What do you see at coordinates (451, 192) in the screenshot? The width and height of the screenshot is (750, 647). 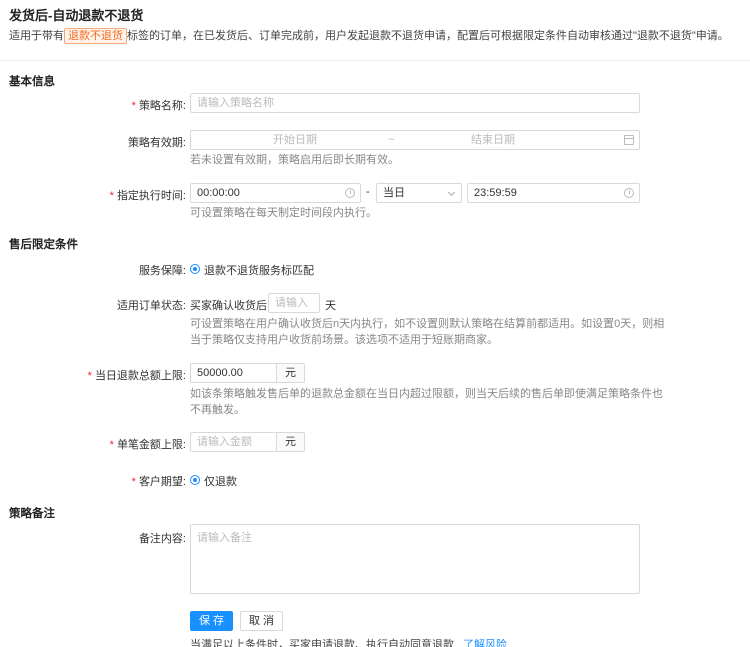 I see `chevron-down-icon` at bounding box center [451, 192].